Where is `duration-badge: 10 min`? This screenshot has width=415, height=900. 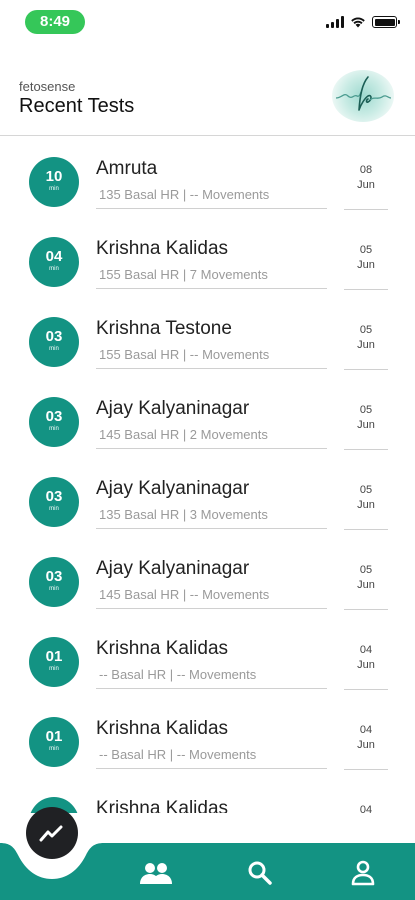 duration-badge: 10 min is located at coordinates (54, 182).